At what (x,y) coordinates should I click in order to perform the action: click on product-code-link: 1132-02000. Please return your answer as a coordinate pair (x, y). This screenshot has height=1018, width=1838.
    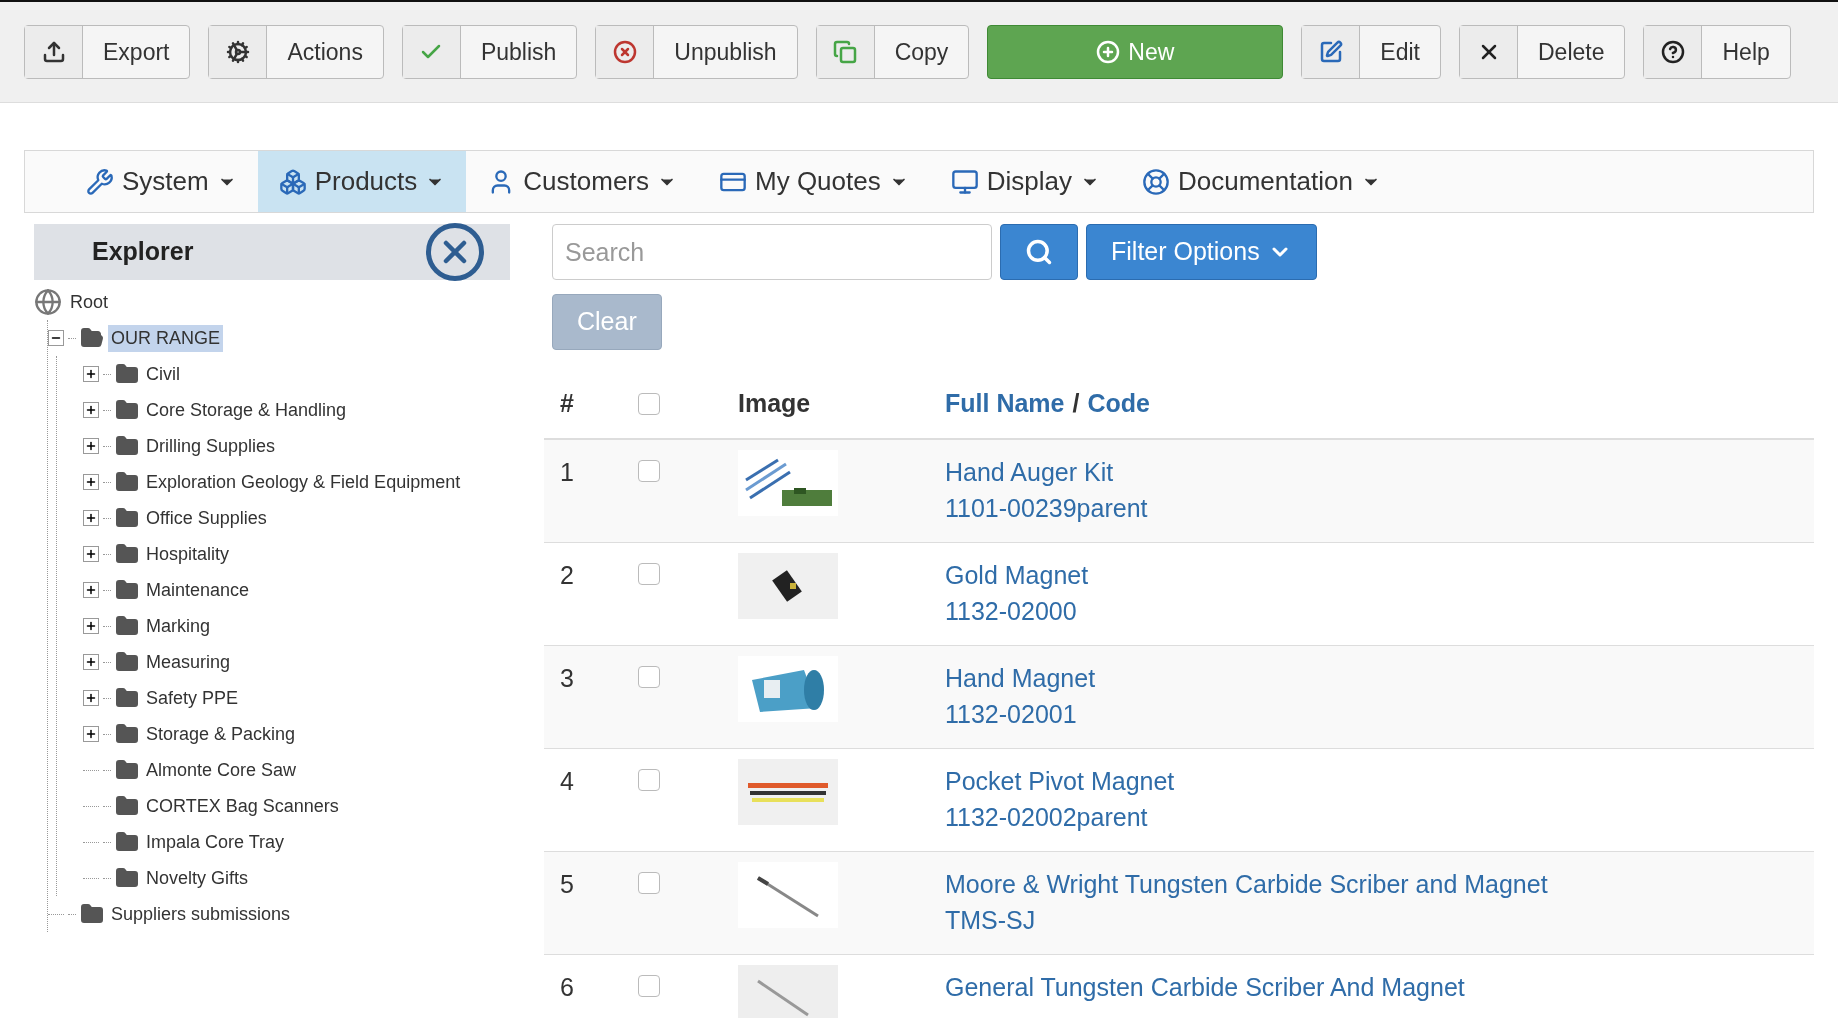
    Looking at the image, I should click on (1017, 611).